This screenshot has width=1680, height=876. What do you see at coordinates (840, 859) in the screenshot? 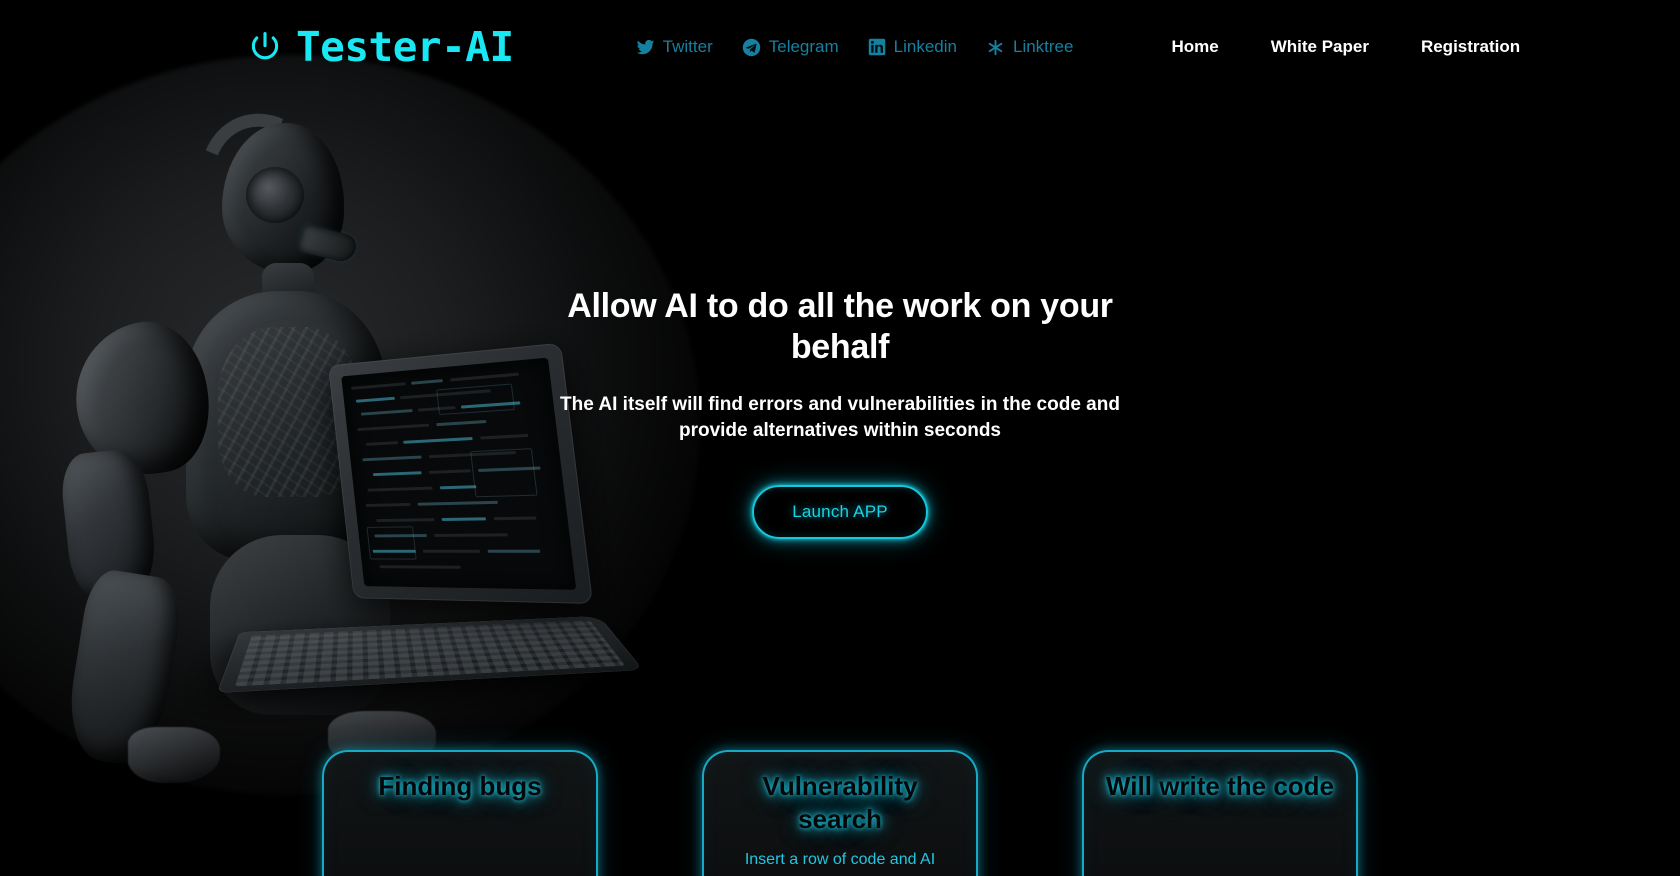
I see `feature-card-body: Insert a row of code and AI` at bounding box center [840, 859].